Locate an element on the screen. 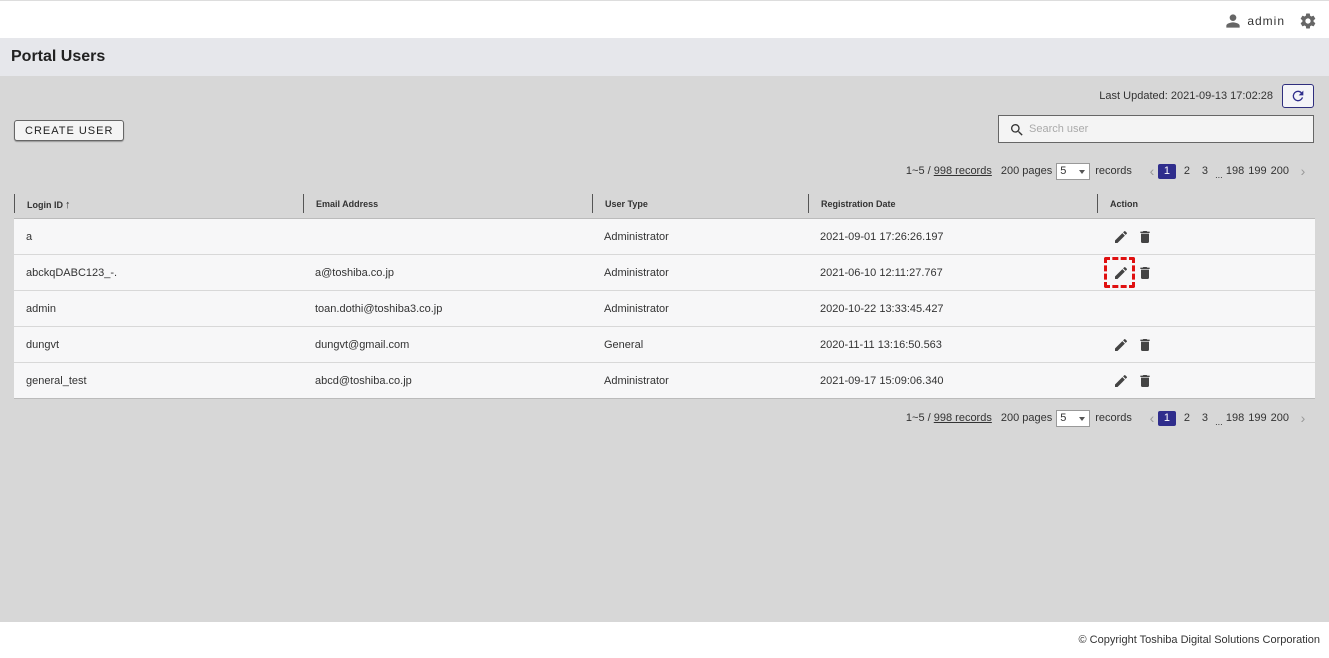  column-header-registration-date: Registration Date is located at coordinates (852, 203).